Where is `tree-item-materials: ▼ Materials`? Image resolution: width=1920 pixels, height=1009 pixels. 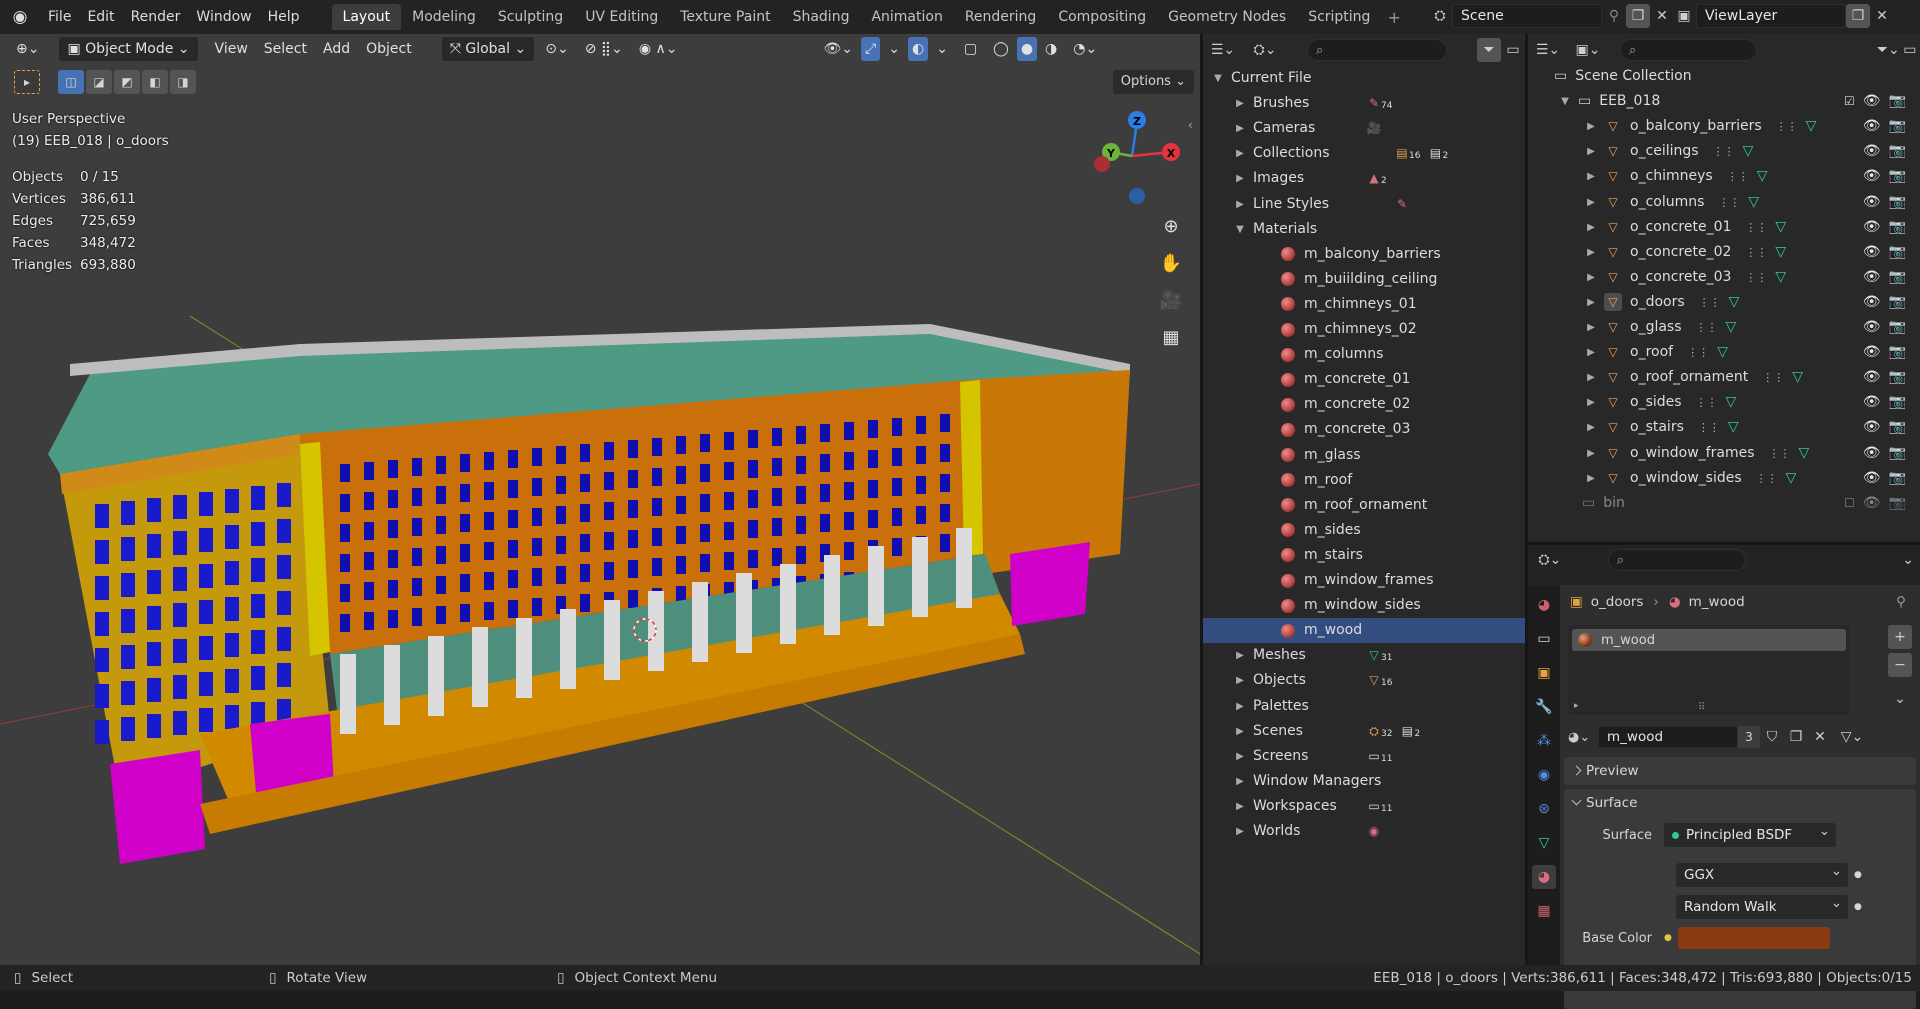
tree-item-materials: ▼ Materials is located at coordinates (1364, 229).